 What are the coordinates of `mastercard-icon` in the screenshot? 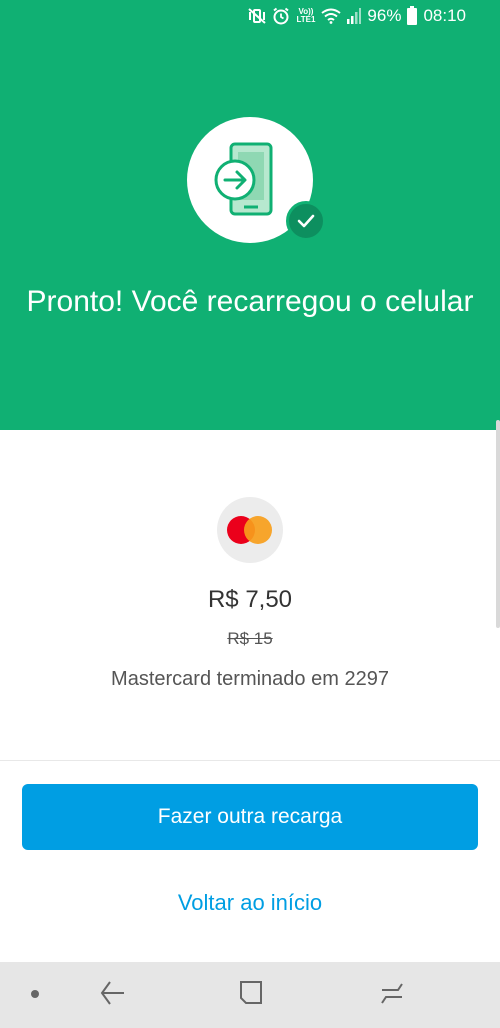 It's located at (250, 530).